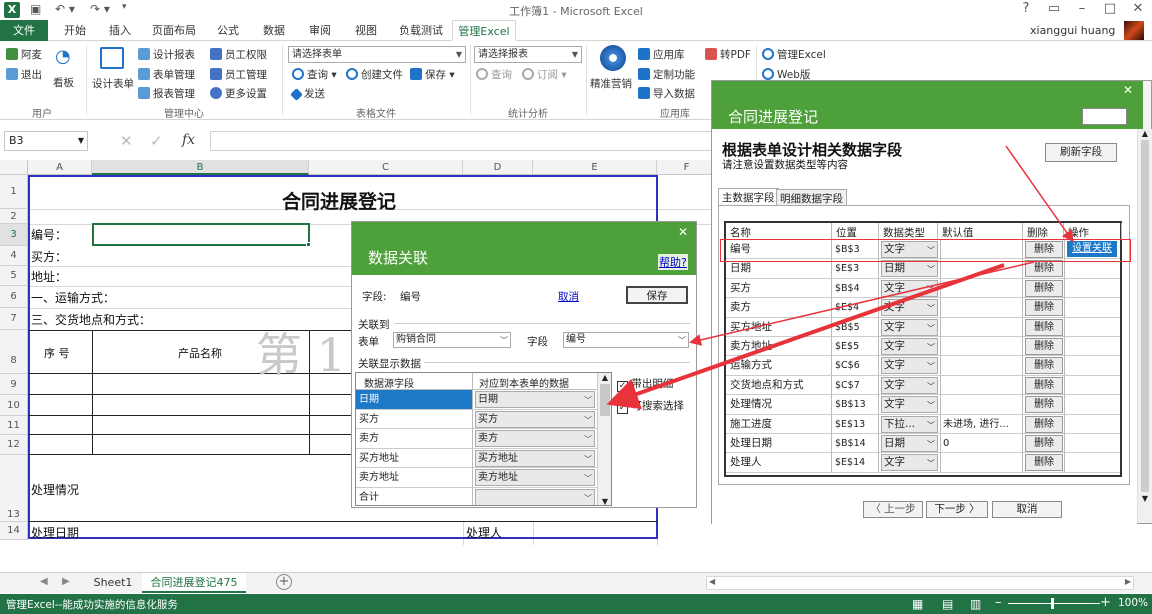  What do you see at coordinates (1133, 603) in the screenshot?
I see `zoom-level: 100%` at bounding box center [1133, 603].